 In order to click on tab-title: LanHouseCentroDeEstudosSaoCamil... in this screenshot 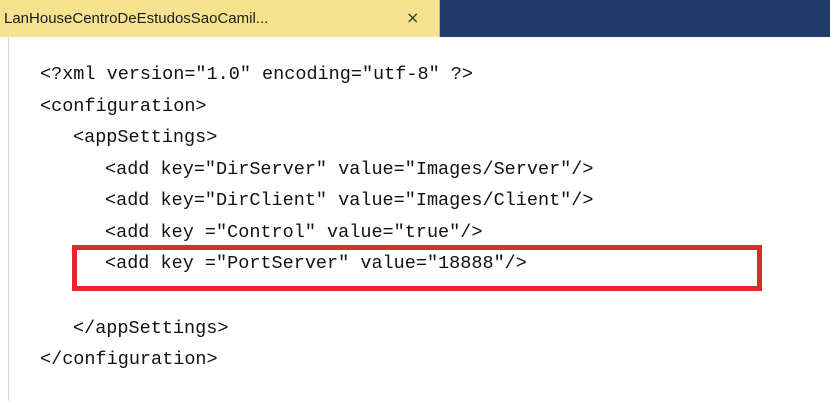, I will do `click(136, 18)`.